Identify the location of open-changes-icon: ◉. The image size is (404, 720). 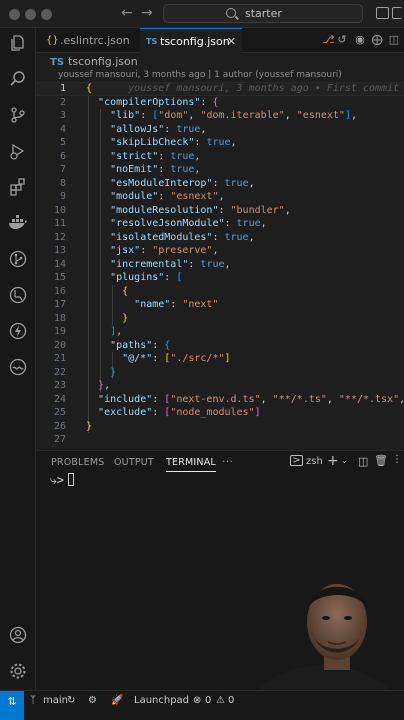
(360, 40).